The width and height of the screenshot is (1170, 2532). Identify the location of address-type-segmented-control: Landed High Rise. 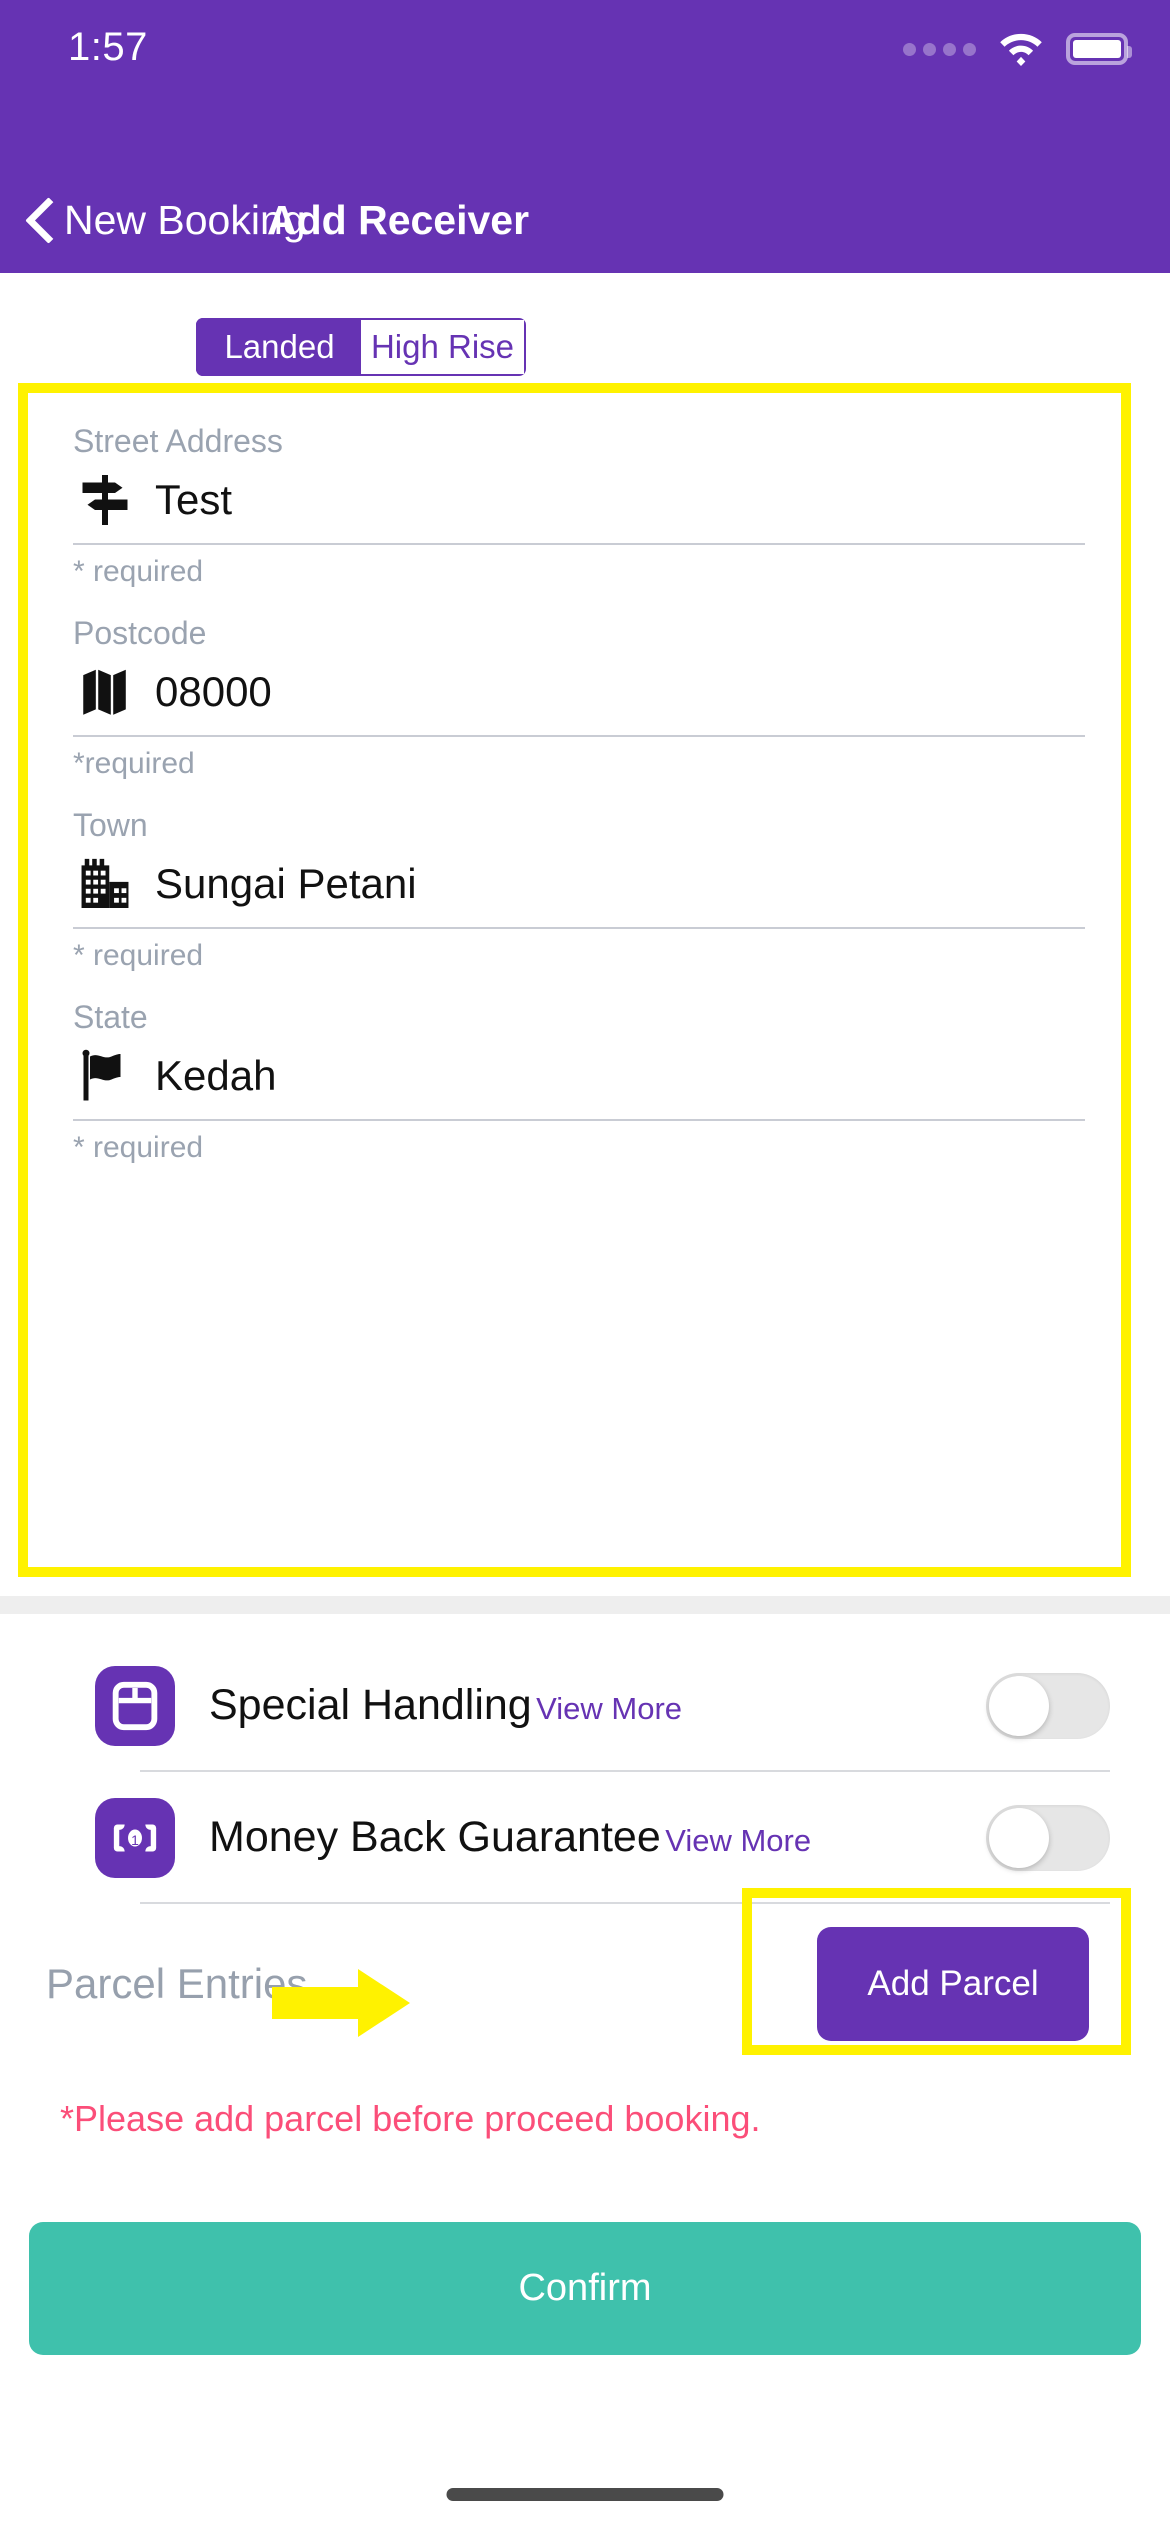
(361, 347).